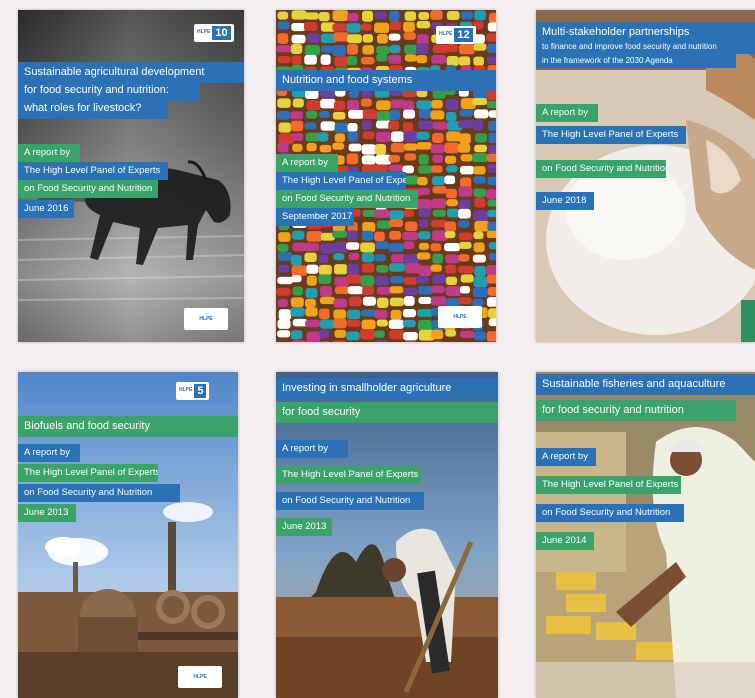 This screenshot has width=755, height=698. What do you see at coordinates (304, 527) in the screenshot?
I see `report-date: June 2013` at bounding box center [304, 527].